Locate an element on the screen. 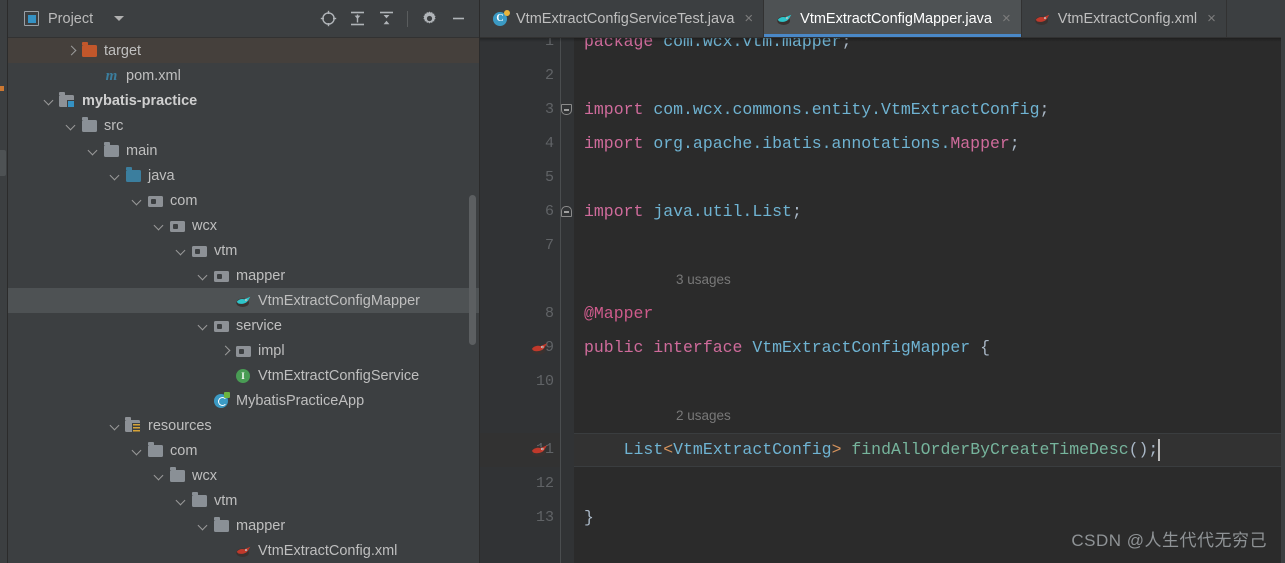 Image resolution: width=1285 pixels, height=563 pixels. editor-tab-vtmextractconfigmapper-java: VtmExtractConfigMapper.java × is located at coordinates (893, 18).